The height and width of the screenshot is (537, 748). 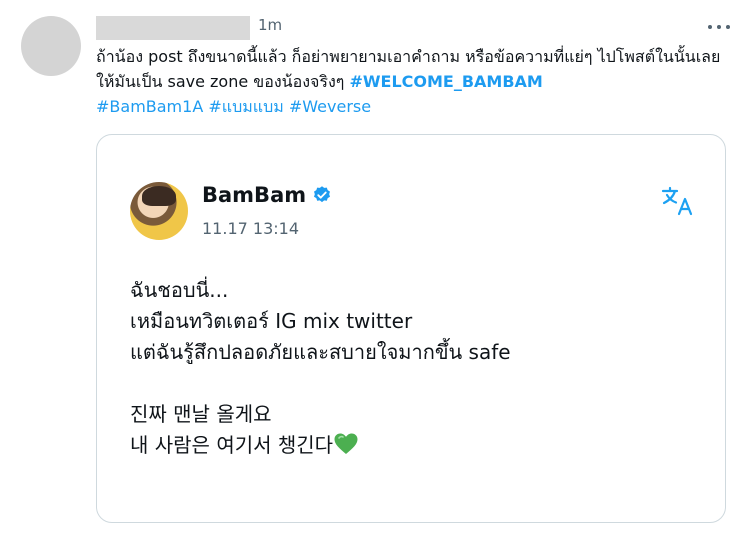 What do you see at coordinates (250, 228) in the screenshot?
I see `card-date: 11.17 13:14` at bounding box center [250, 228].